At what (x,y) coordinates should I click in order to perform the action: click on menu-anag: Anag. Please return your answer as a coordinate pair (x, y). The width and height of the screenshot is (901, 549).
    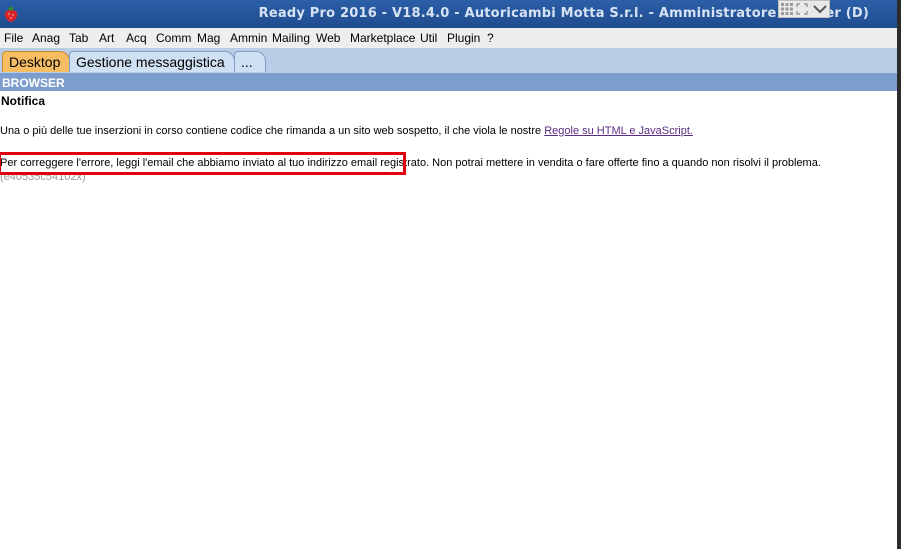
    Looking at the image, I should click on (46, 38).